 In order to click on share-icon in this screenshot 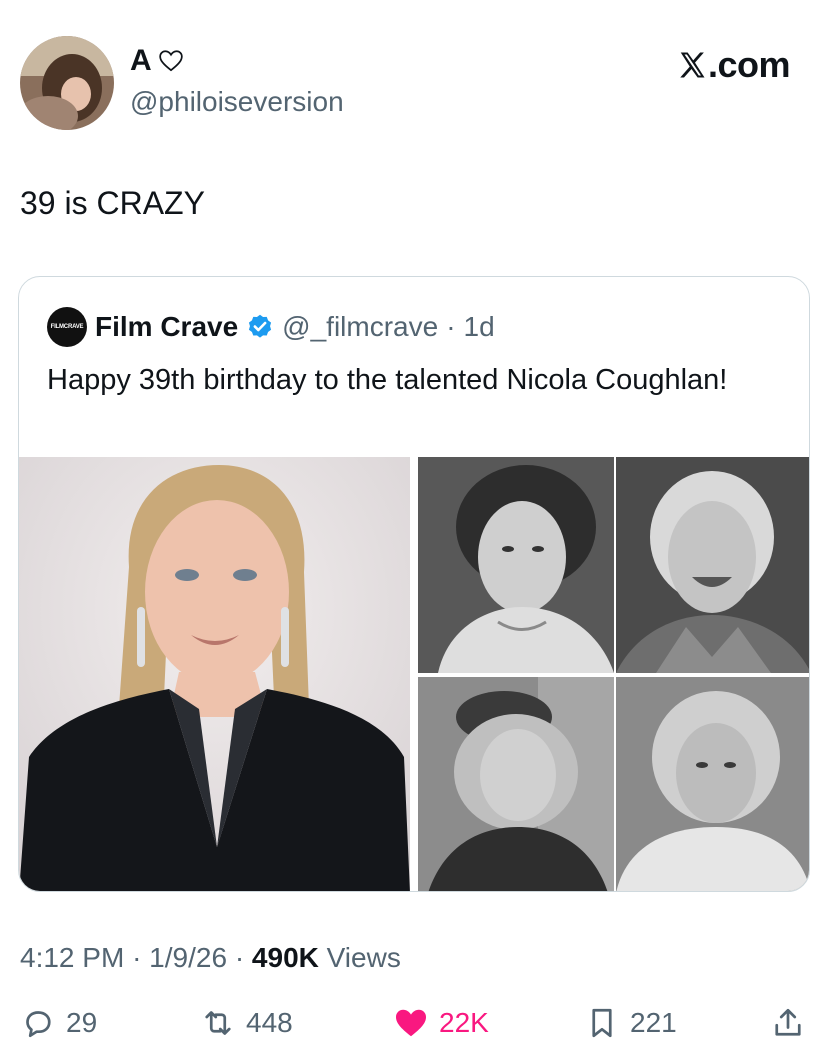, I will do `click(788, 1022)`.